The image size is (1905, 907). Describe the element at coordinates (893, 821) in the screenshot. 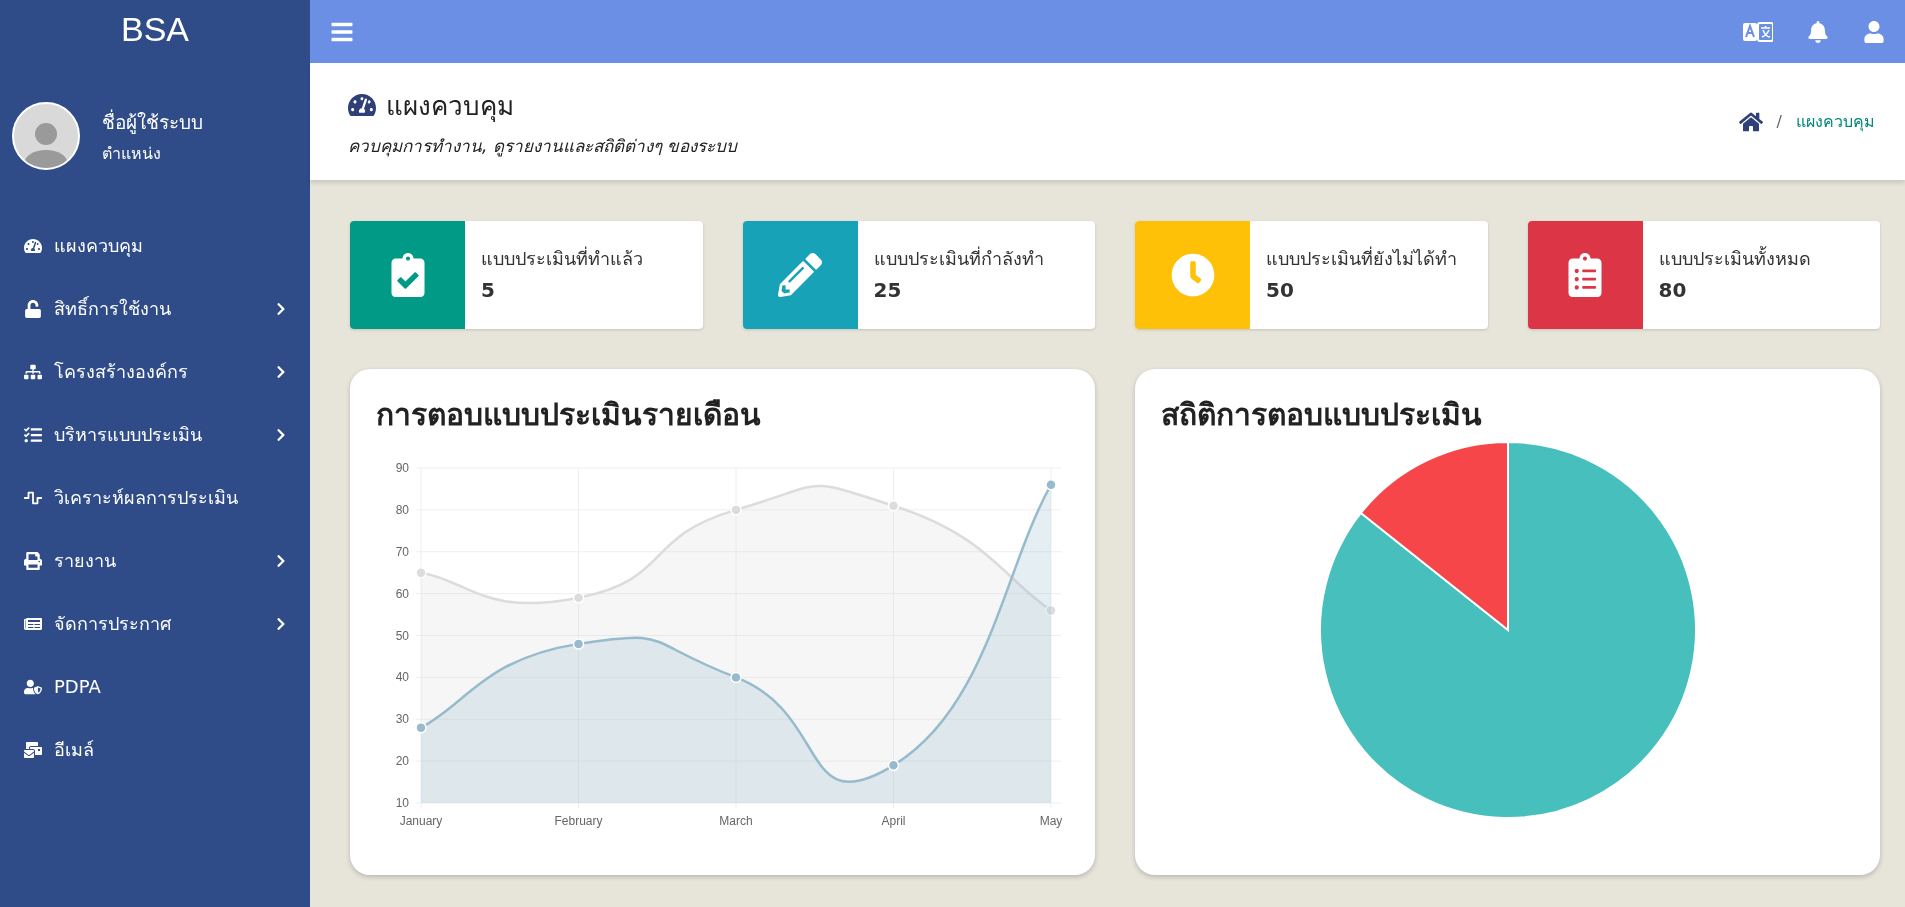

I see `axis-tick-label: April` at that location.